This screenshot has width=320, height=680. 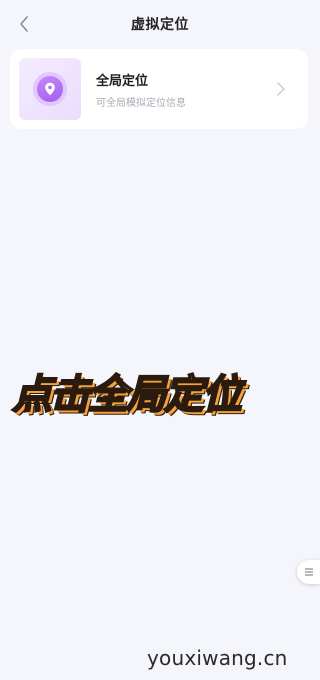 What do you see at coordinates (217, 658) in the screenshot?
I see `watermark: youxiwang.cn` at bounding box center [217, 658].